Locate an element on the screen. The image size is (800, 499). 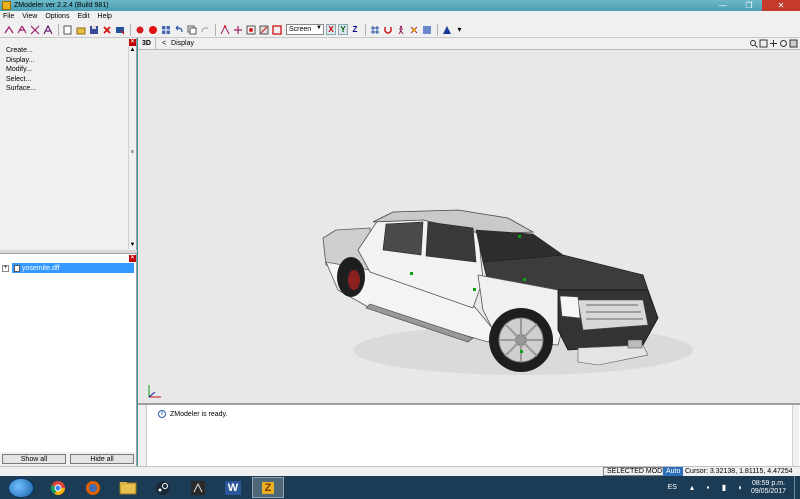
zmodeler-taskbar-icon: Z is located at coordinates (268, 487).